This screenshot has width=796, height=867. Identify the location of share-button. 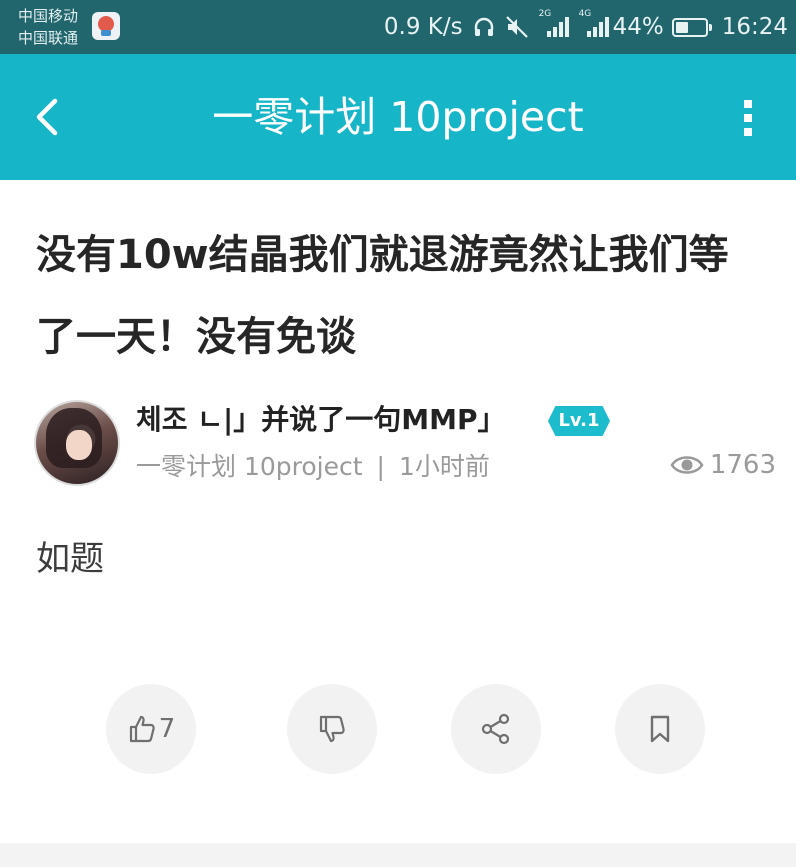
(496, 729).